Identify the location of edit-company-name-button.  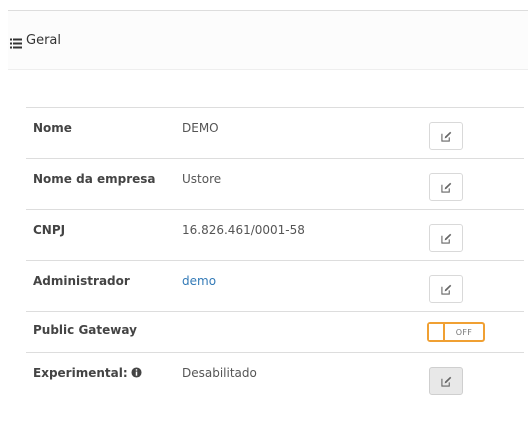
(446, 187).